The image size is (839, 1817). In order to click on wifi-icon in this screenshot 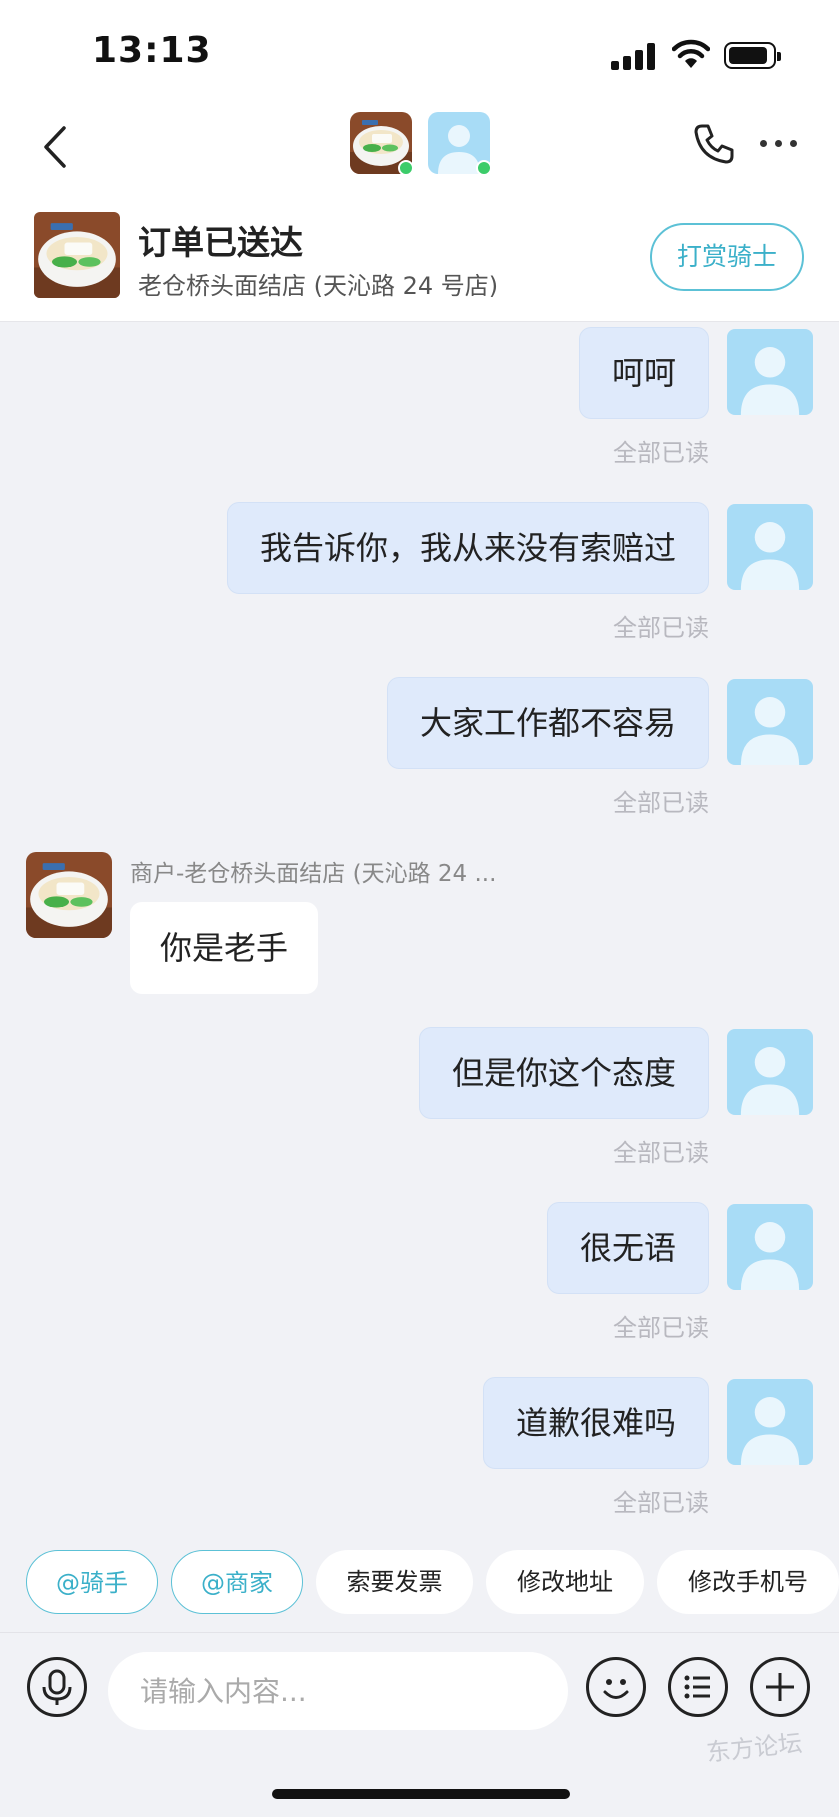, I will do `click(691, 53)`.